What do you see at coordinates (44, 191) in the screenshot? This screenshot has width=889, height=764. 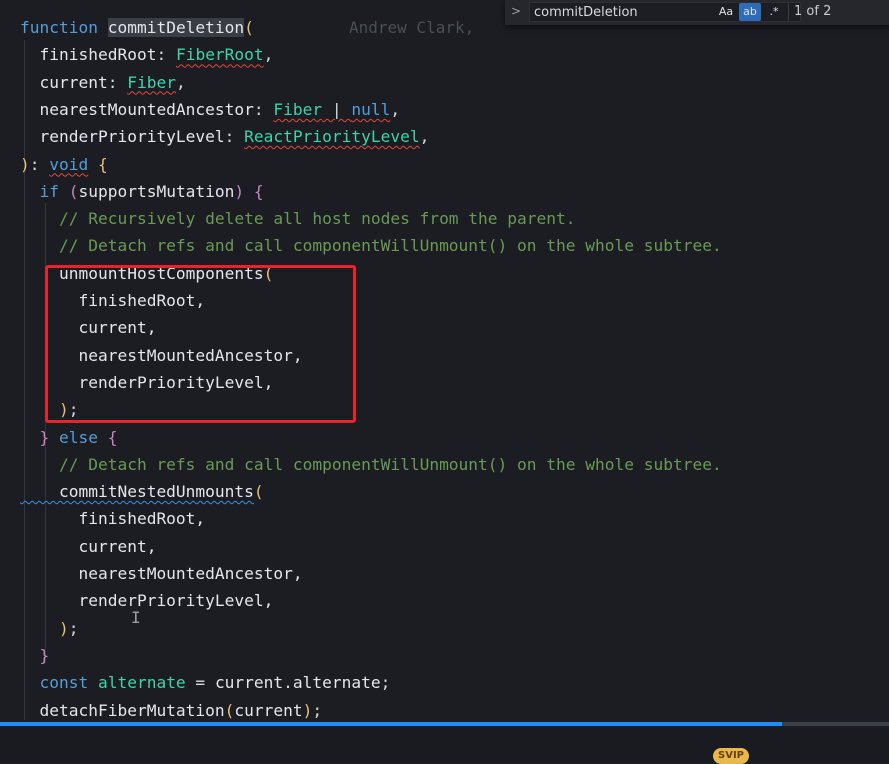 I see `code-token: if` at bounding box center [44, 191].